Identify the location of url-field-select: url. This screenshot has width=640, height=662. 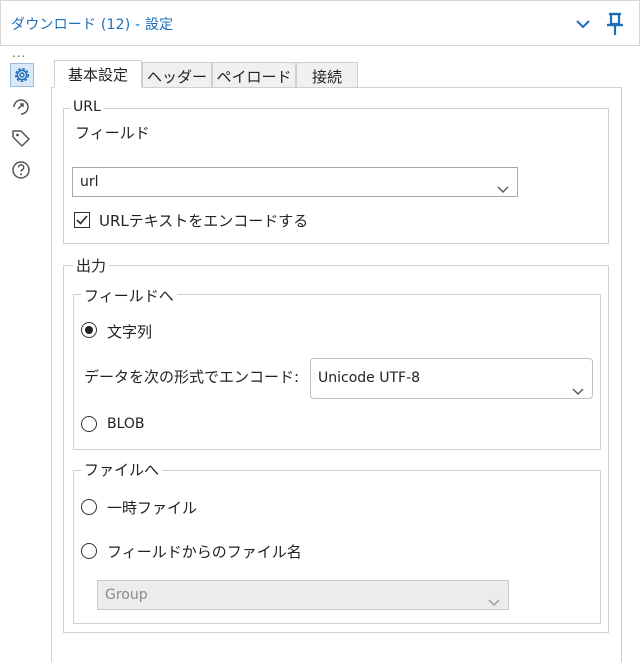
(295, 182).